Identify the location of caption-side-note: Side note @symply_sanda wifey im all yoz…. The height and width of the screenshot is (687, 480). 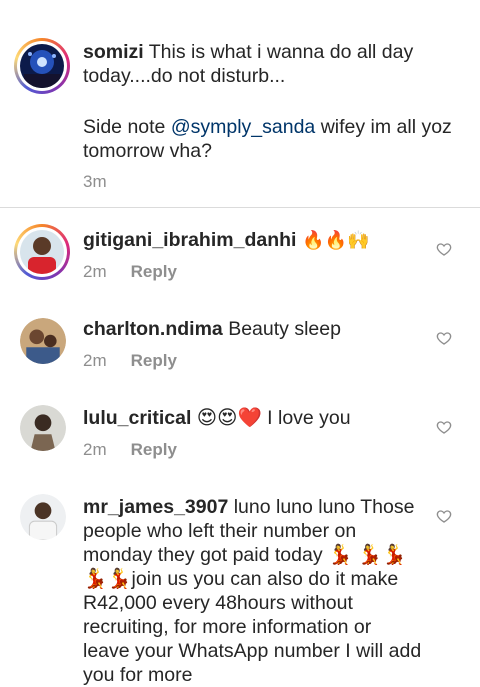
(268, 139).